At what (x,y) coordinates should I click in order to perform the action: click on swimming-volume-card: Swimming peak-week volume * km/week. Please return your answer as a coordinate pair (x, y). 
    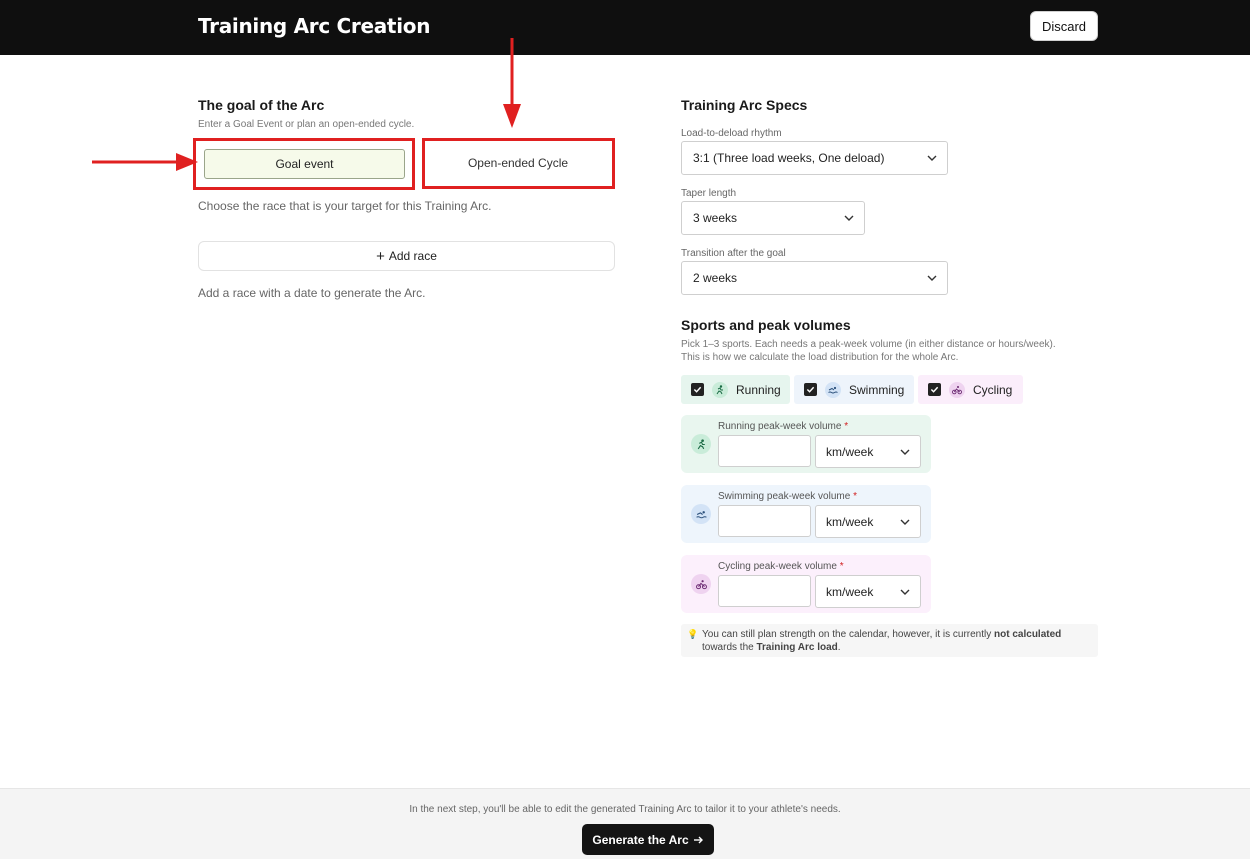
    Looking at the image, I should click on (806, 514).